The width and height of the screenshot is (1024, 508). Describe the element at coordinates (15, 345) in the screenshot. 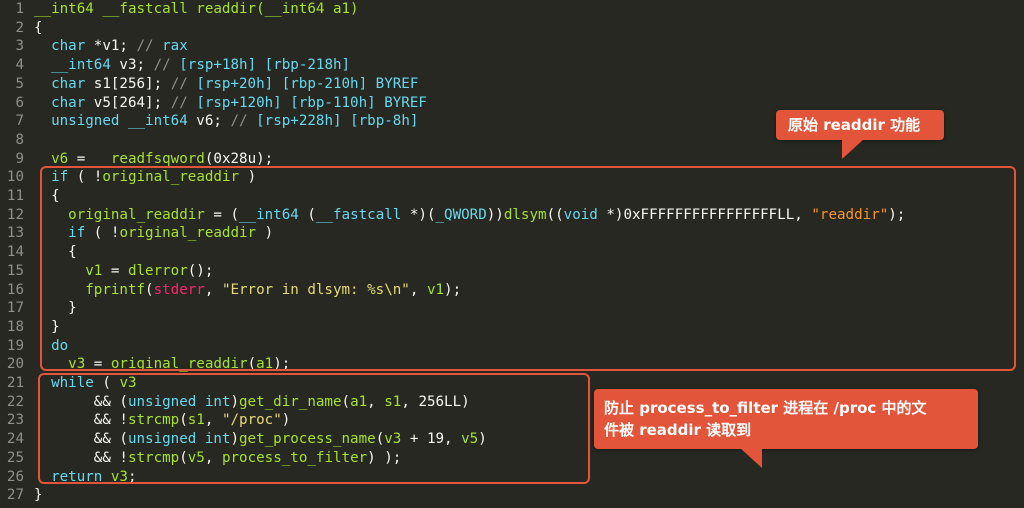

I see `line-number: 19` at that location.